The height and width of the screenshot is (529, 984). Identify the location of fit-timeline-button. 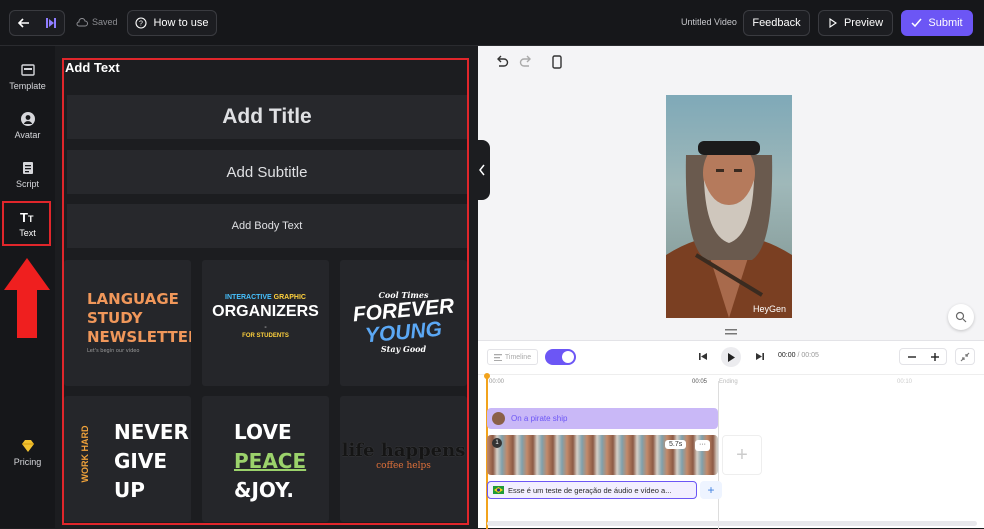
(965, 356).